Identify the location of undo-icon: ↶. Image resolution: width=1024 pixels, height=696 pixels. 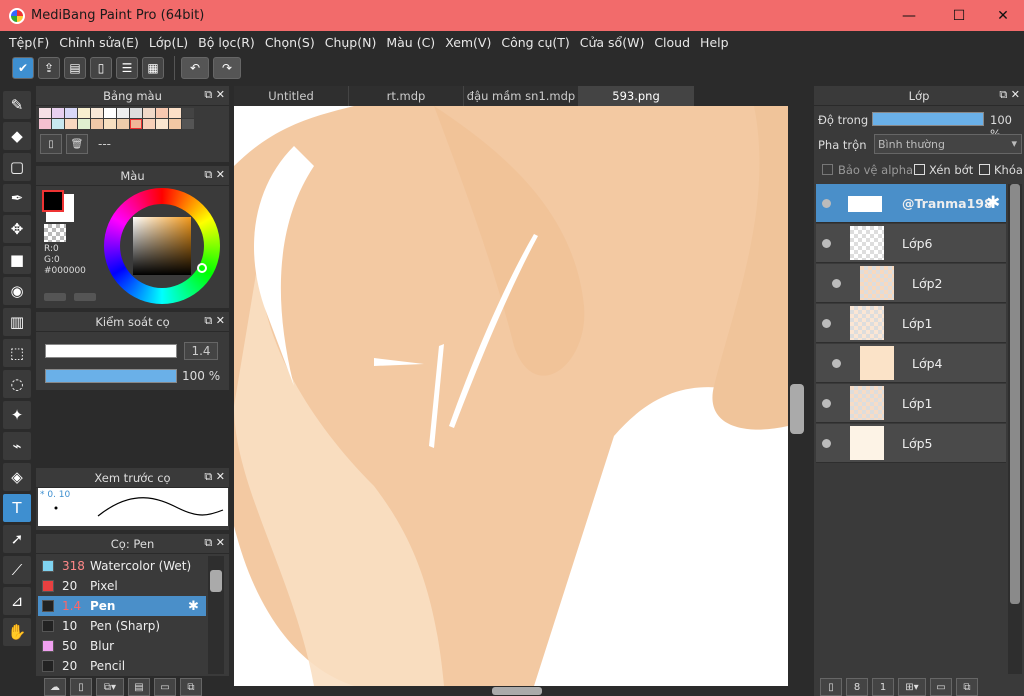
(195, 68).